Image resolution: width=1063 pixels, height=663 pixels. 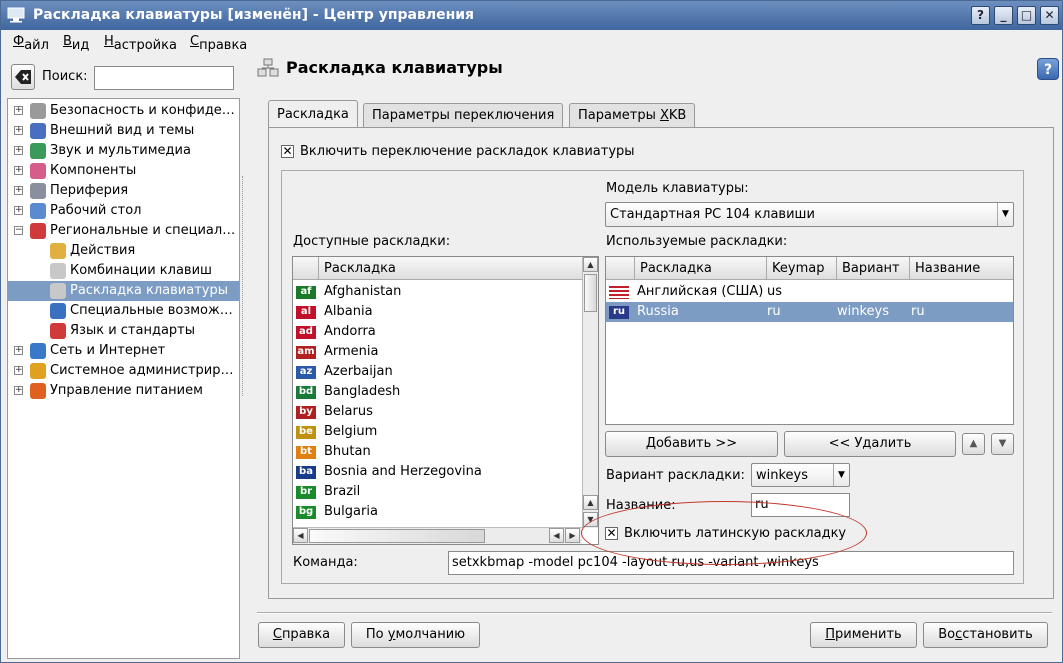 I want to click on tree-item: + Управление питанием, so click(x=123, y=391).